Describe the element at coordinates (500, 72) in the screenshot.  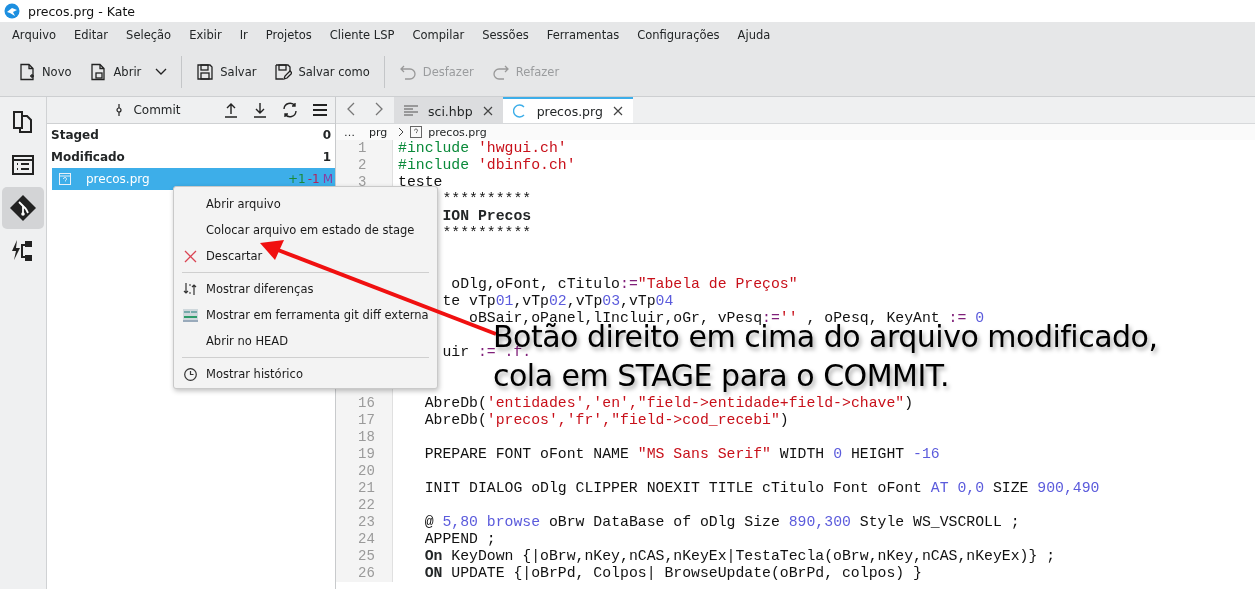
I see `redo-icon` at that location.